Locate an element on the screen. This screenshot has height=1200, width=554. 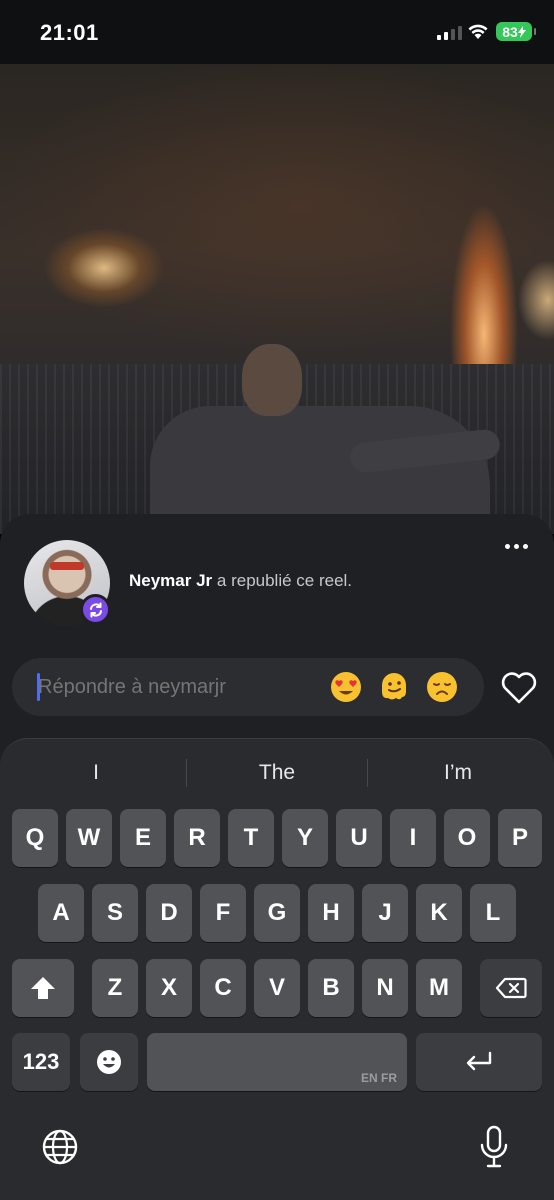
heart-icon is located at coordinates (519, 688).